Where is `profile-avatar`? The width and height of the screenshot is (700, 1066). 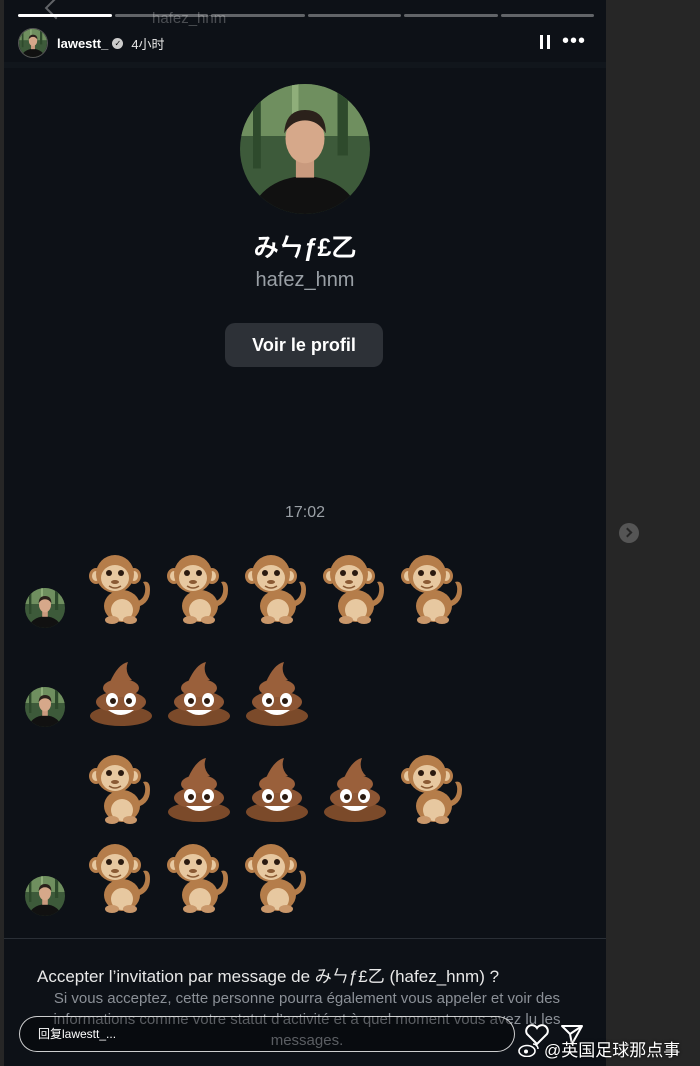 profile-avatar is located at coordinates (305, 149).